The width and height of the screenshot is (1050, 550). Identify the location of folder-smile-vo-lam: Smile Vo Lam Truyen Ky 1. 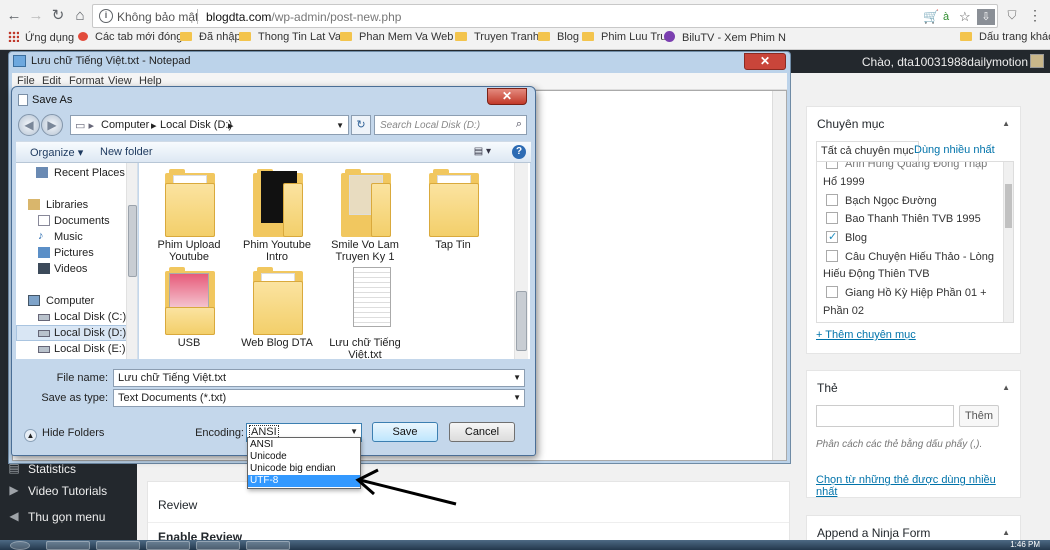
(365, 217).